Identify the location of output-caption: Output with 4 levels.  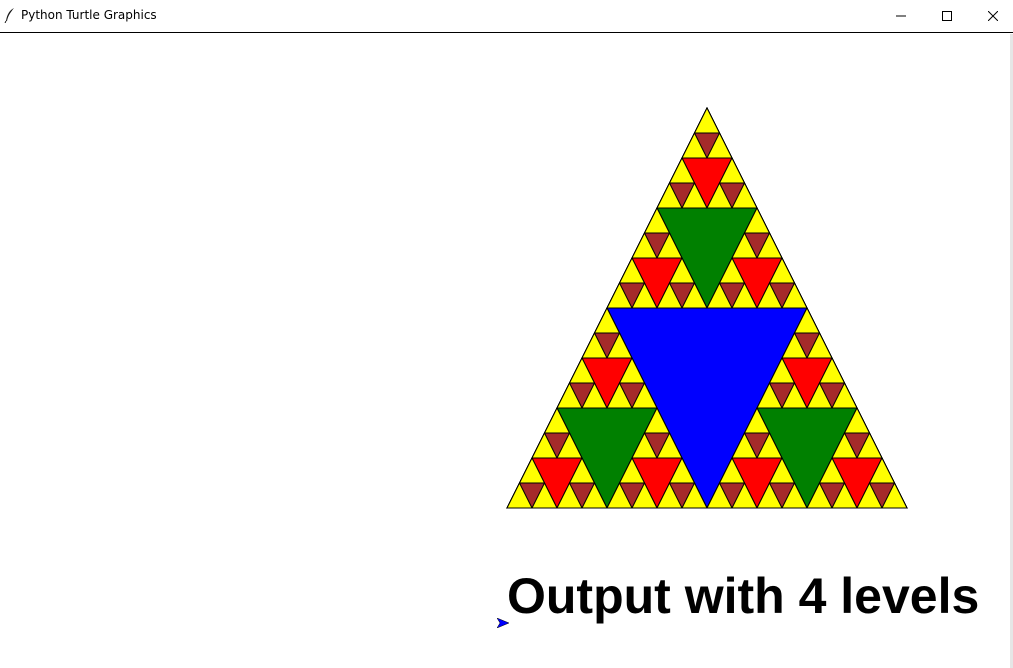
(743, 596).